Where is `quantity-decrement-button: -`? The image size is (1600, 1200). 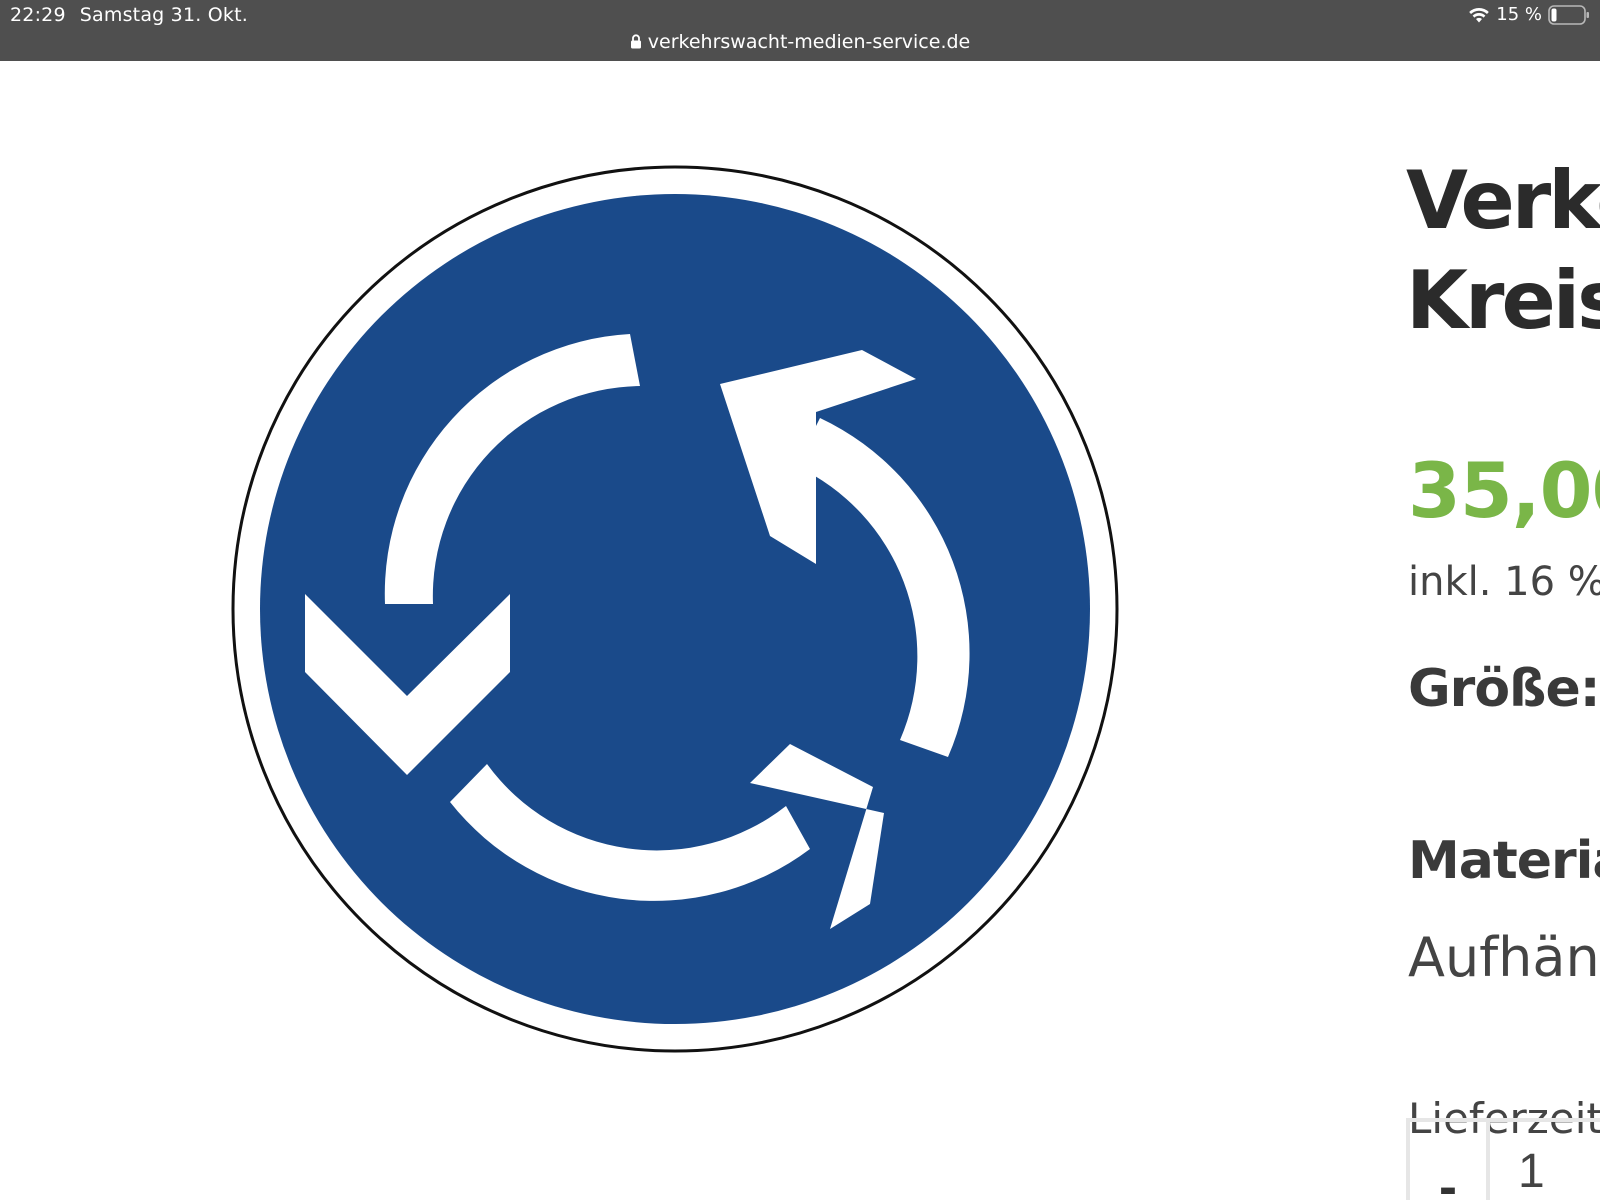
quantity-decrement-button: - is located at coordinates (1450, 1161).